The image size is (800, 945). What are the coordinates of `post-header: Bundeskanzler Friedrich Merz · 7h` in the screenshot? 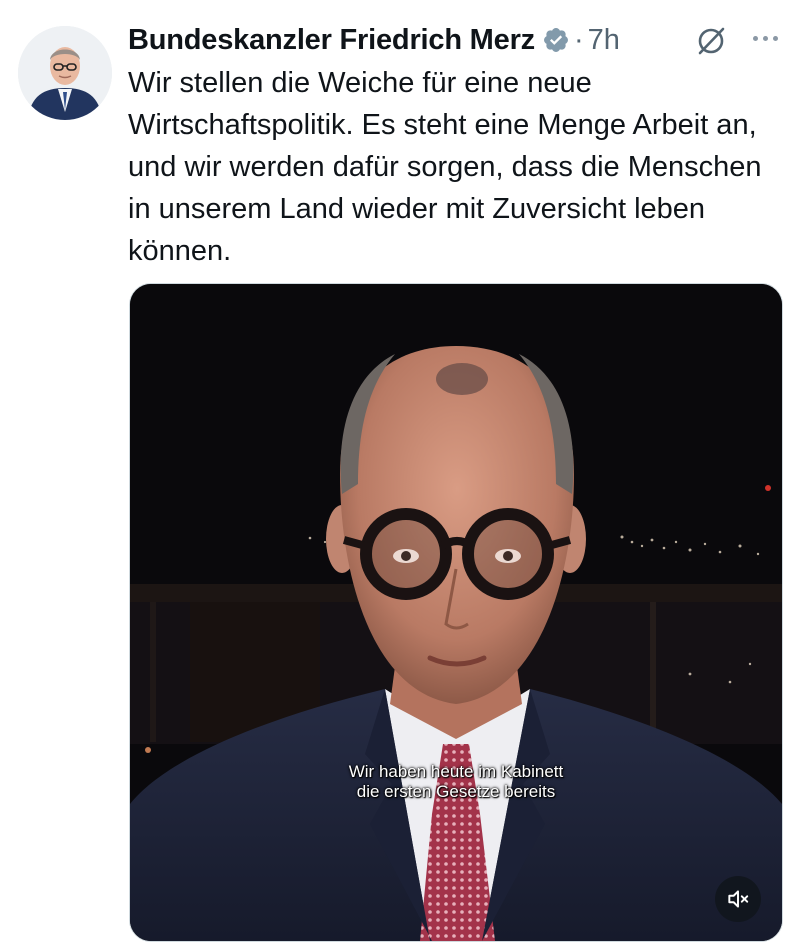 It's located at (374, 40).